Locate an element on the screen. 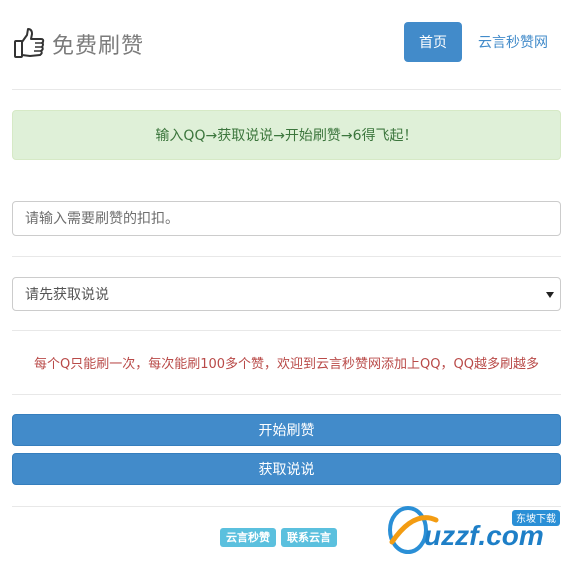 Image resolution: width=569 pixels, height=564 pixels. qq-input is located at coordinates (286, 218).